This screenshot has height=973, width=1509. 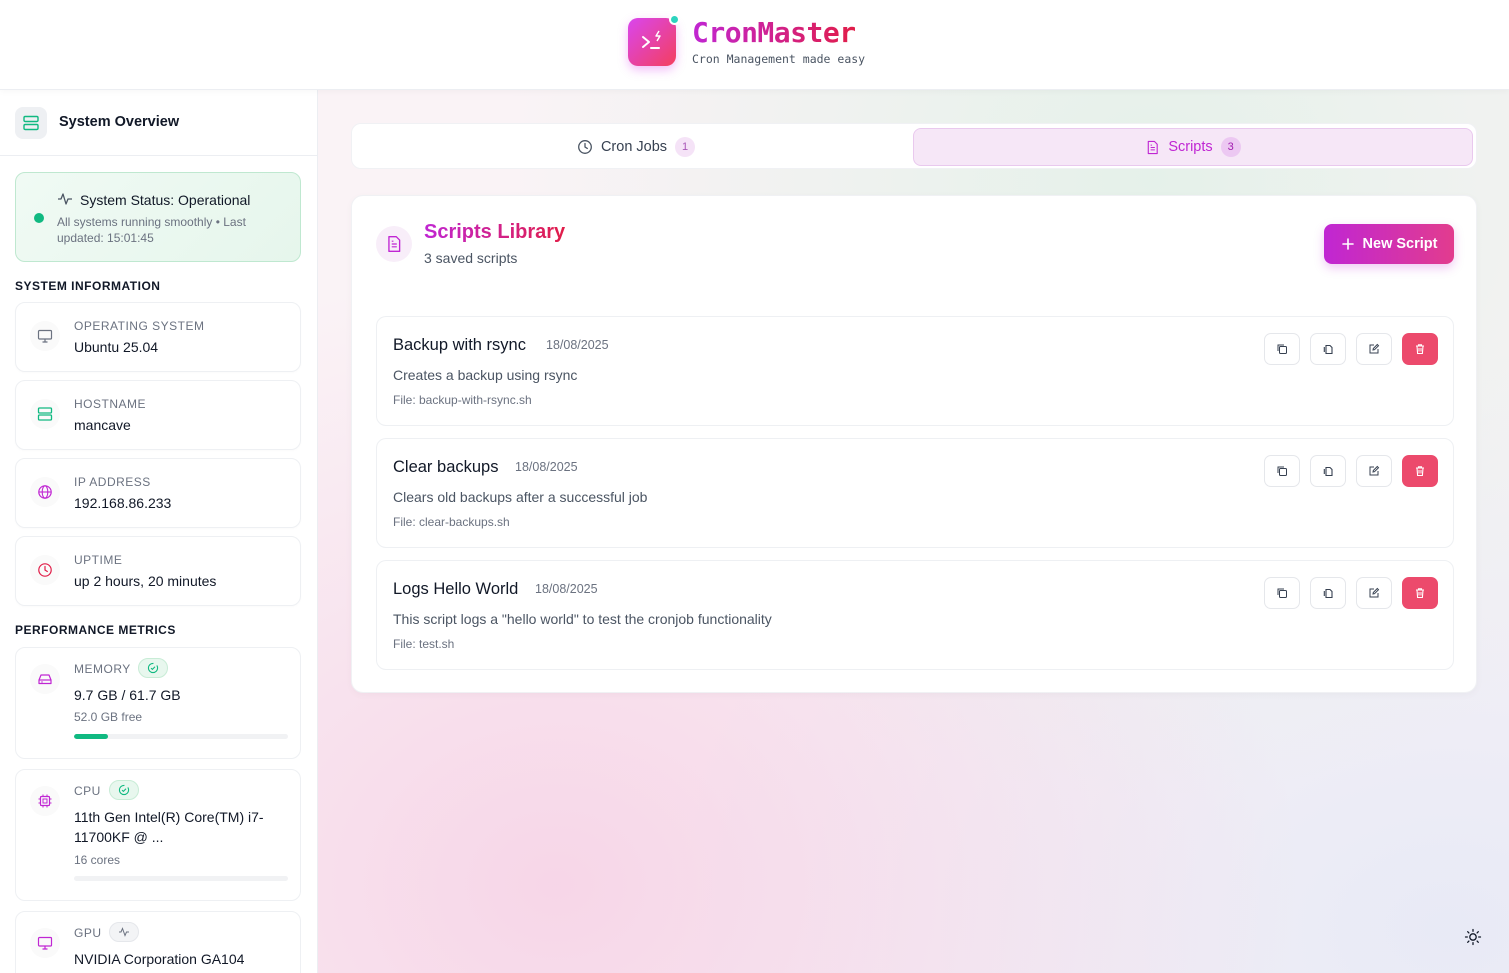 What do you see at coordinates (685, 147) in the screenshot?
I see `tab-cron-jobs-count: 1` at bounding box center [685, 147].